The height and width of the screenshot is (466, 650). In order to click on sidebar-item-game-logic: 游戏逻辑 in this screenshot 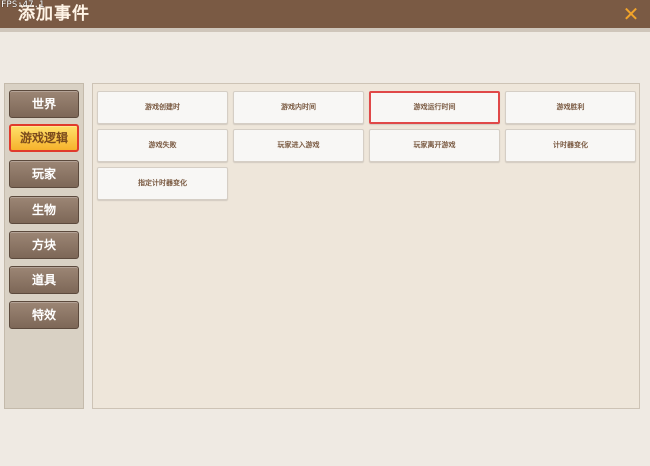, I will do `click(44, 138)`.